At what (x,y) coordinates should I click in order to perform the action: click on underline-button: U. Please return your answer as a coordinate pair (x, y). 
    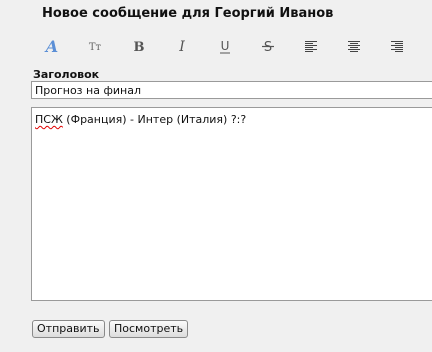
    Looking at the image, I should click on (225, 46).